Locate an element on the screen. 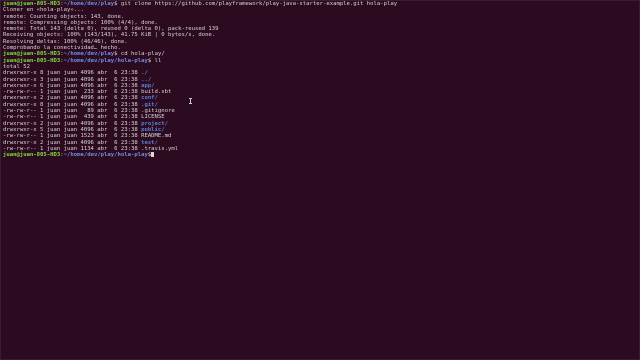  block-cursor is located at coordinates (153, 155).